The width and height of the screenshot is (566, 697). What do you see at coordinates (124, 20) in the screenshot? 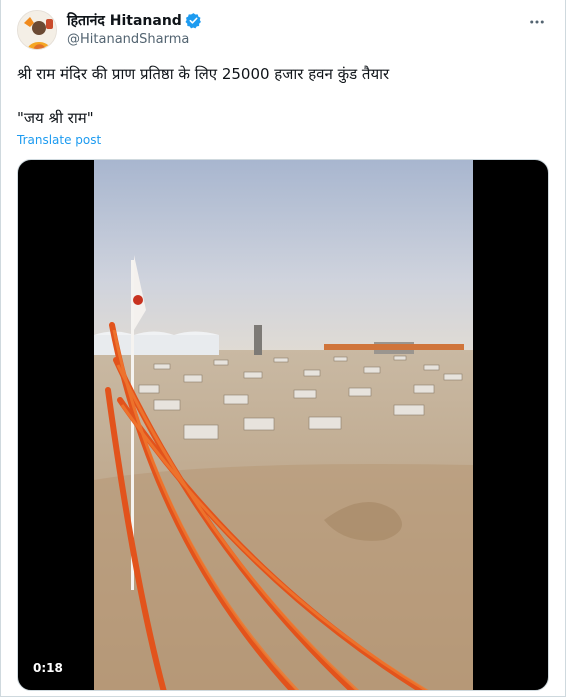
I see `author-display-name: हितानंद Hitanand` at bounding box center [124, 20].